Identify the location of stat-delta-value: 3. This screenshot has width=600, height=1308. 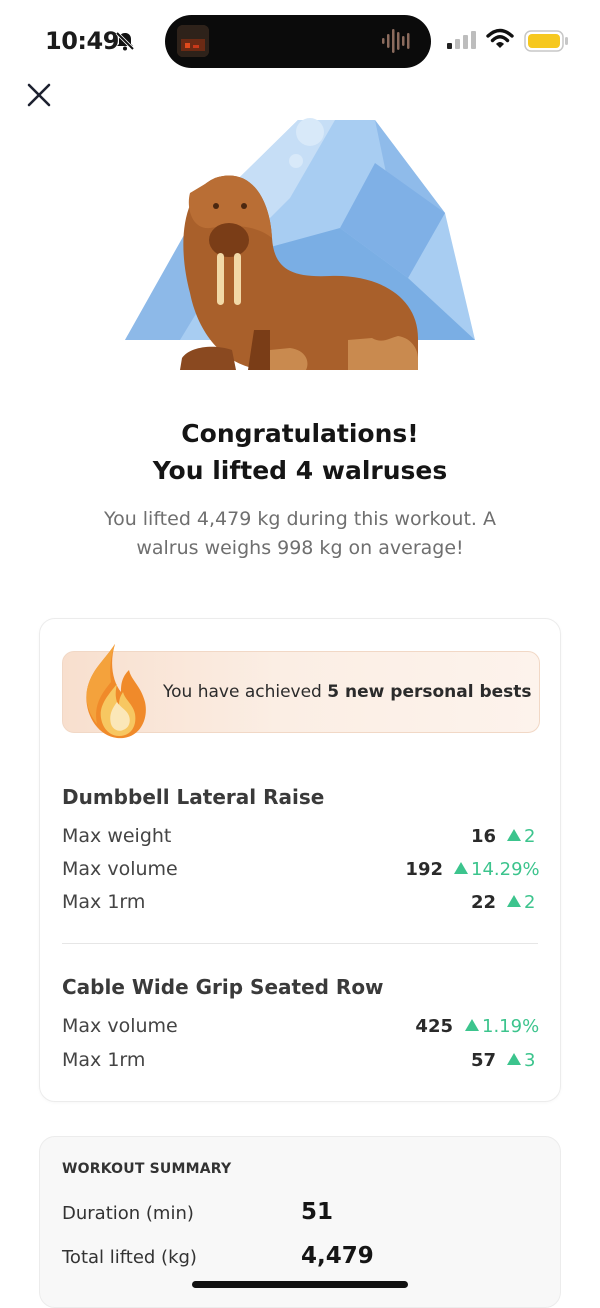
(530, 1060).